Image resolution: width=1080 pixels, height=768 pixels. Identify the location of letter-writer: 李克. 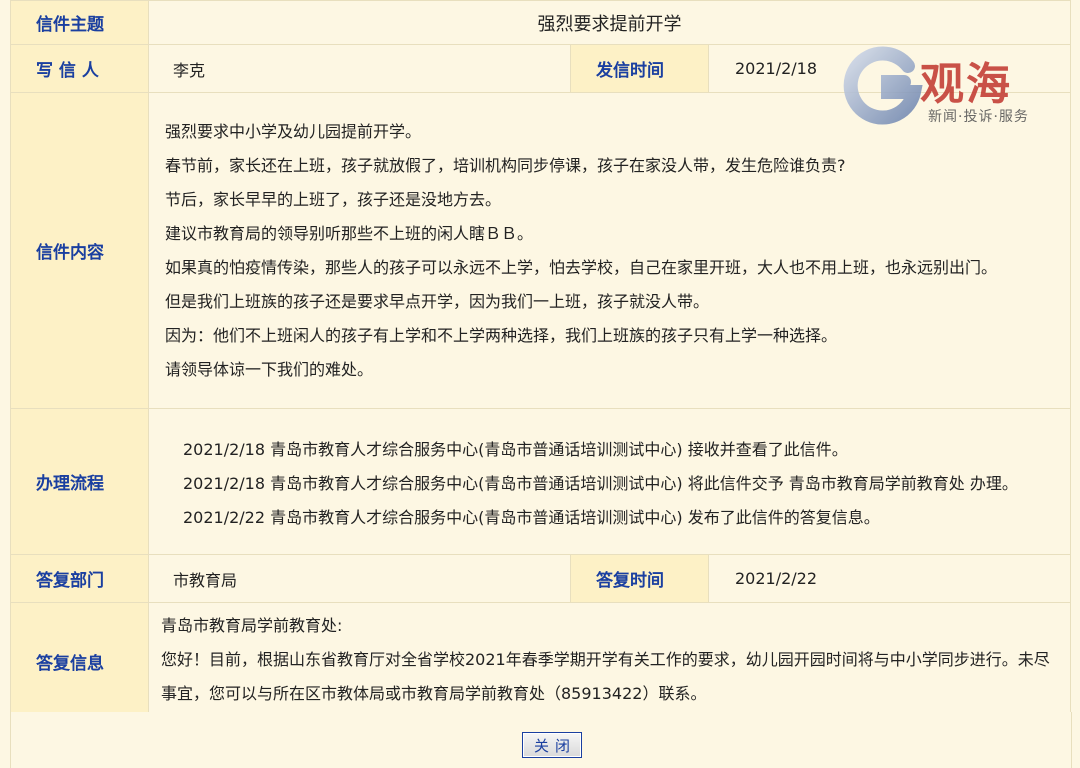
(359, 68).